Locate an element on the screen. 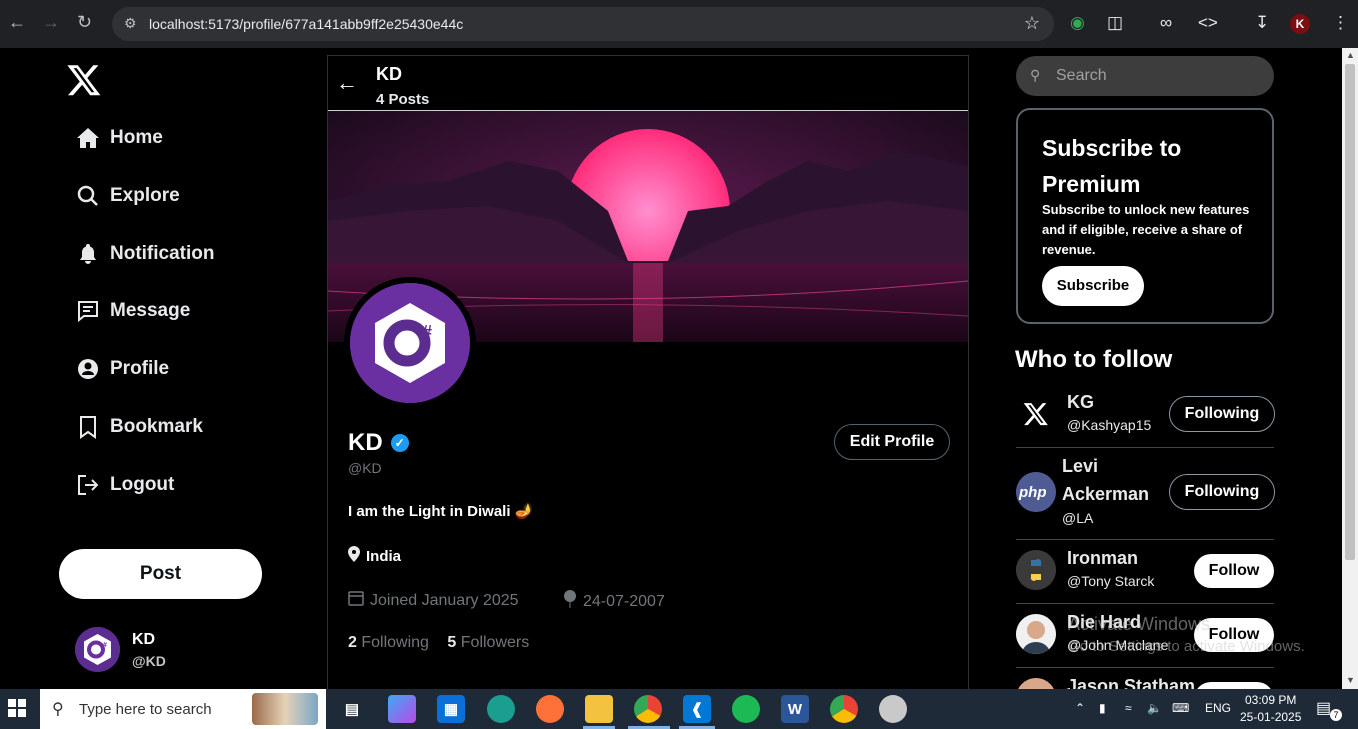  volume-icon: 🔈 is located at coordinates (1154, 708).